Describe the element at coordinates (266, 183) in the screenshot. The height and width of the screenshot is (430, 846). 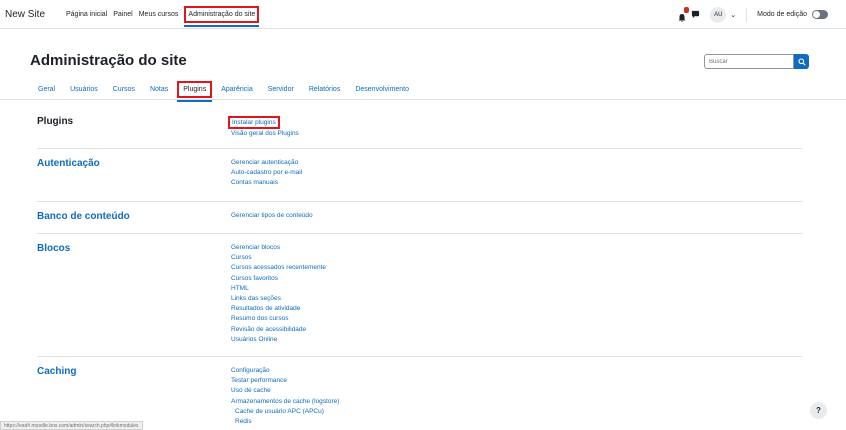
I see `link-manual-accounts: Contas manuais` at that location.